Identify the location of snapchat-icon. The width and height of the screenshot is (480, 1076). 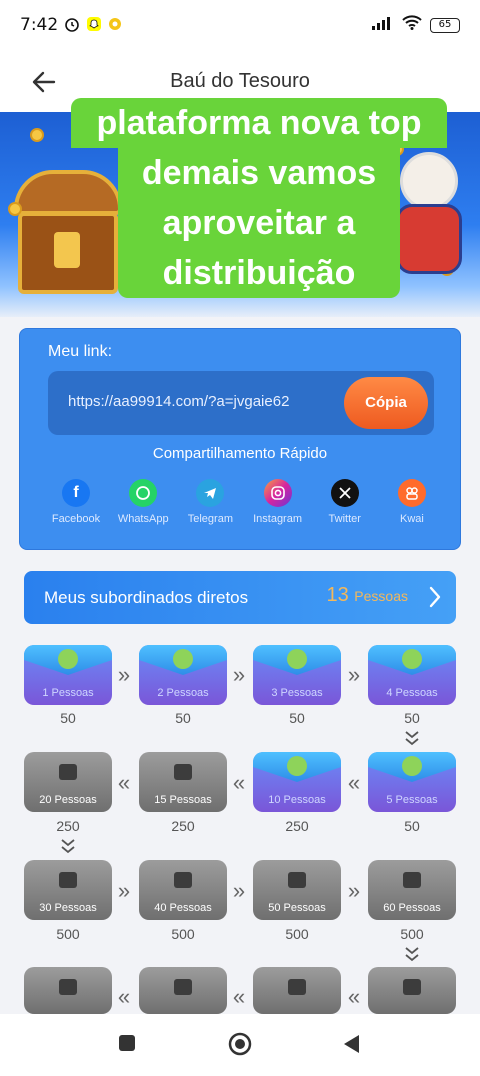
(94, 25).